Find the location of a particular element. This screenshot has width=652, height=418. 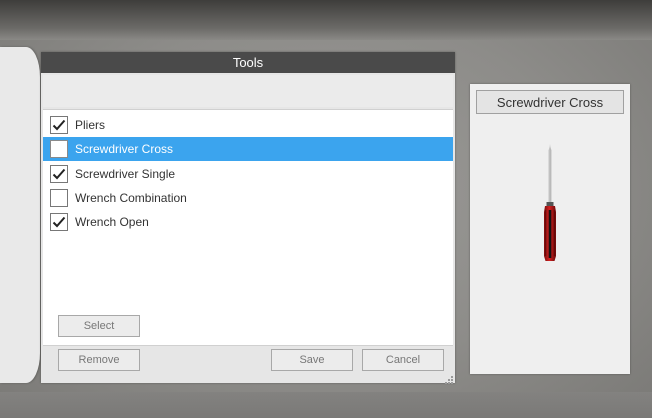

tool-label: Screwdriver Cross is located at coordinates (124, 149).